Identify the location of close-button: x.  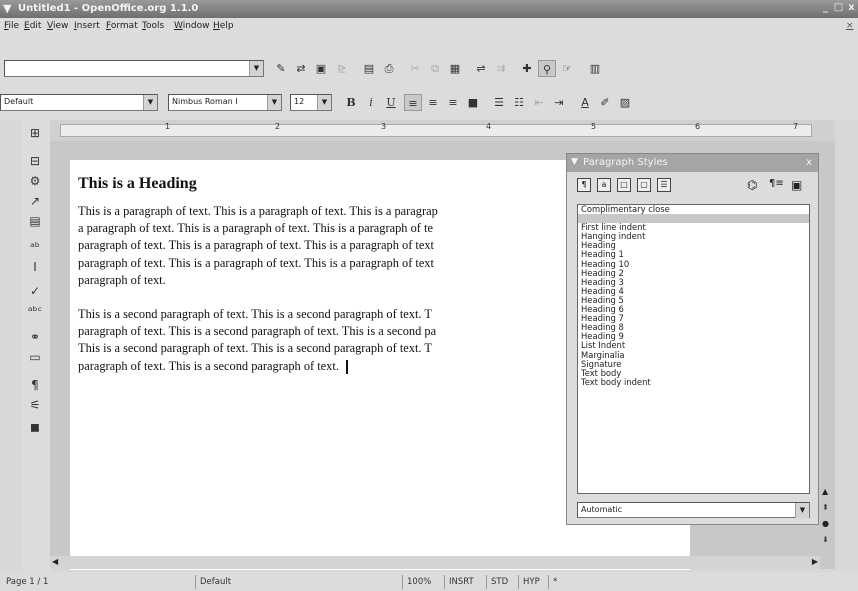
(851, 8).